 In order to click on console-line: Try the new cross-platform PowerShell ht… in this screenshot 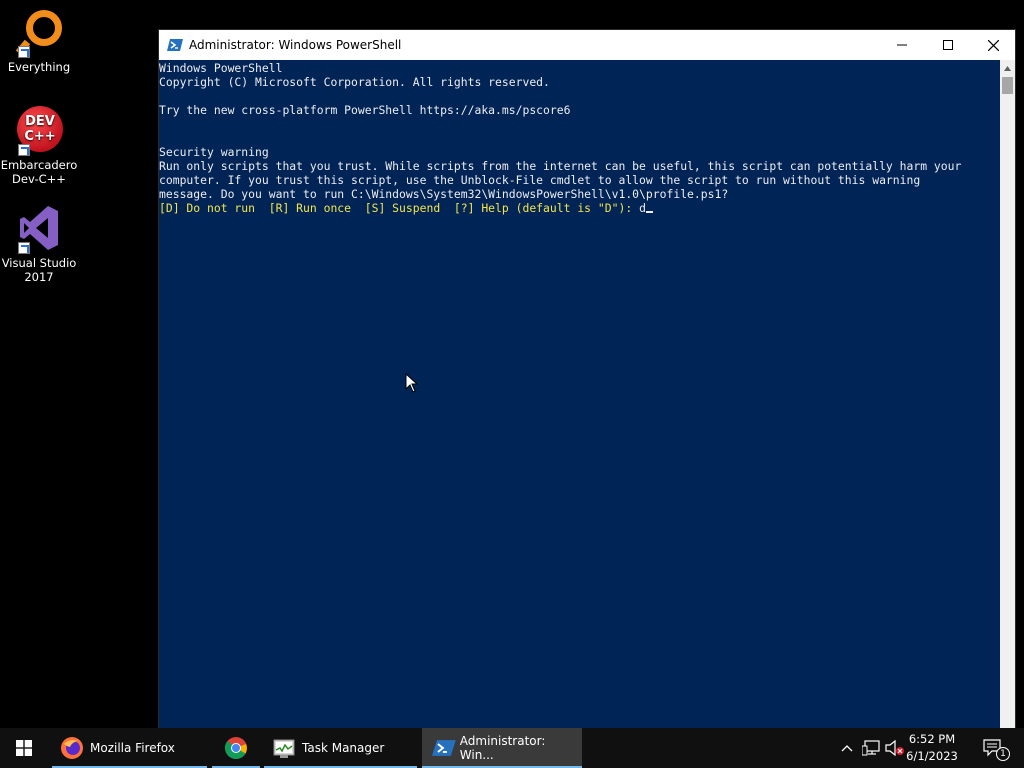, I will do `click(365, 110)`.